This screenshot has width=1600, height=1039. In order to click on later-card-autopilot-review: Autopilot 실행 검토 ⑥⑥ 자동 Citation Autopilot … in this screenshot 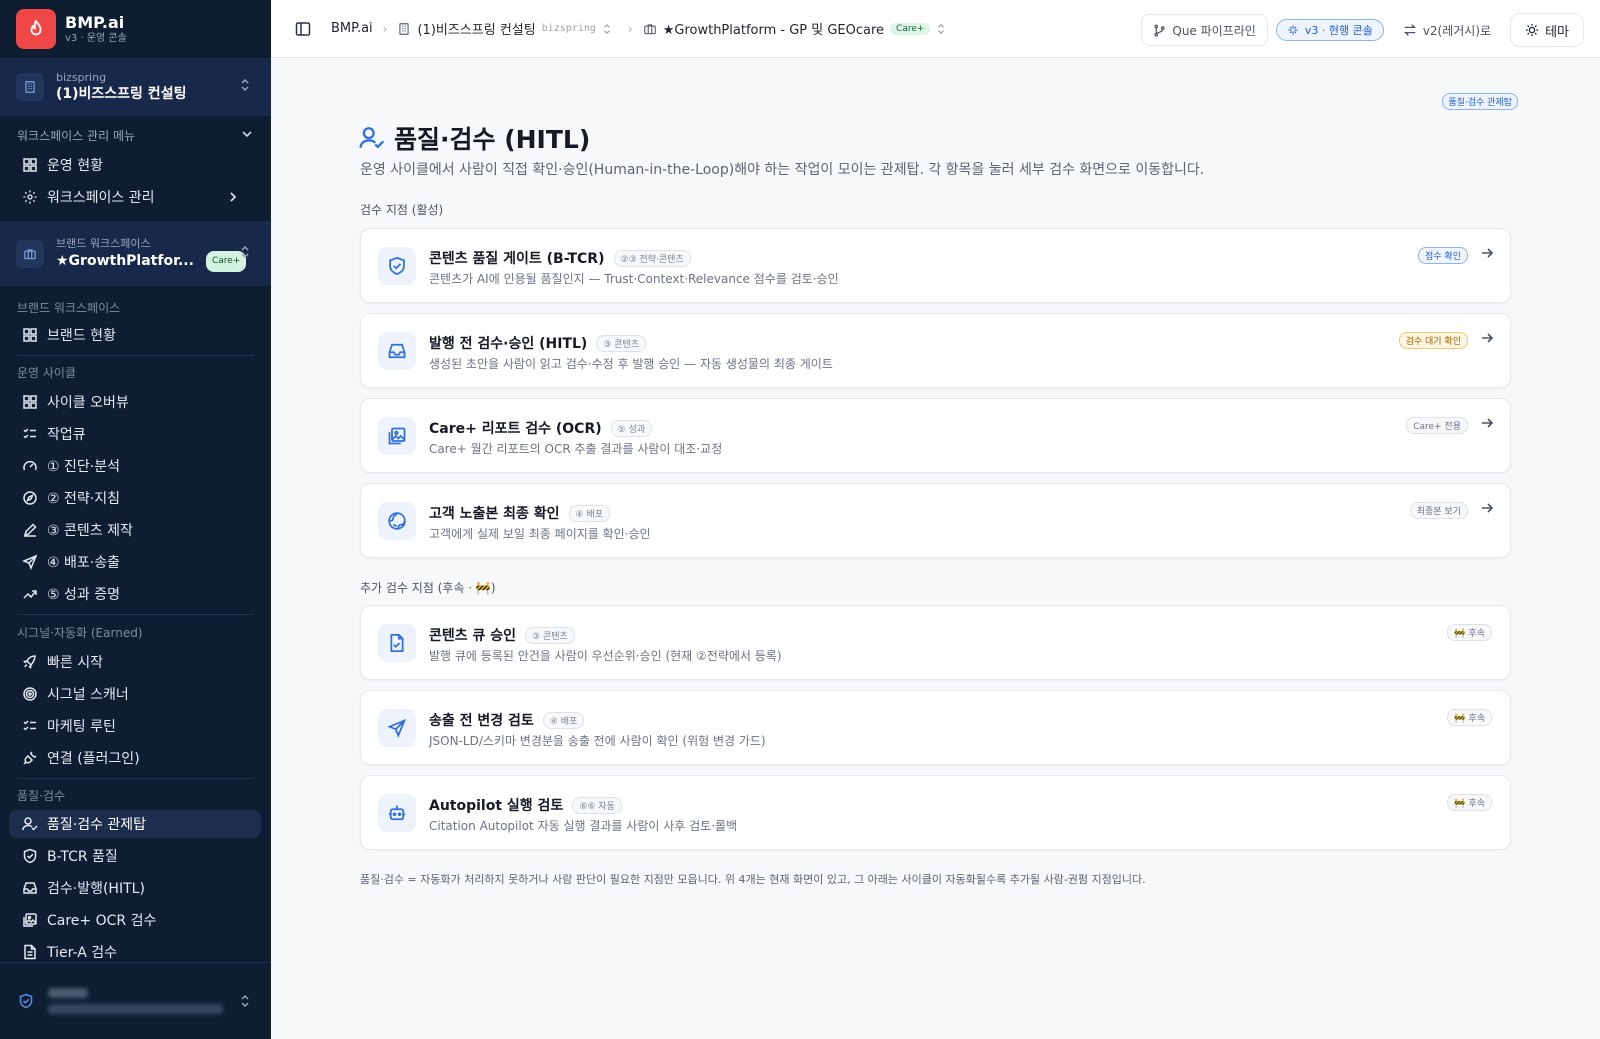, I will do `click(935, 812)`.